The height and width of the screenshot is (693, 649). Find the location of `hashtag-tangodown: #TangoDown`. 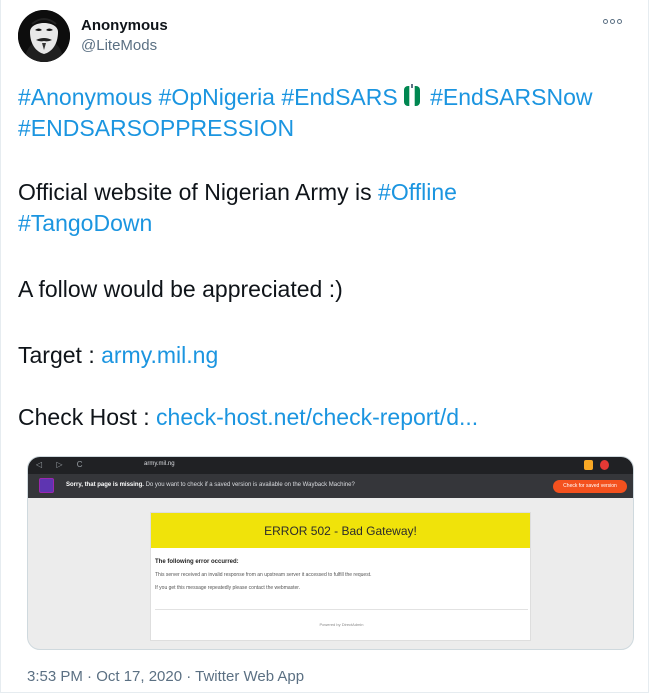

hashtag-tangodown: #TangoDown is located at coordinates (85, 223).